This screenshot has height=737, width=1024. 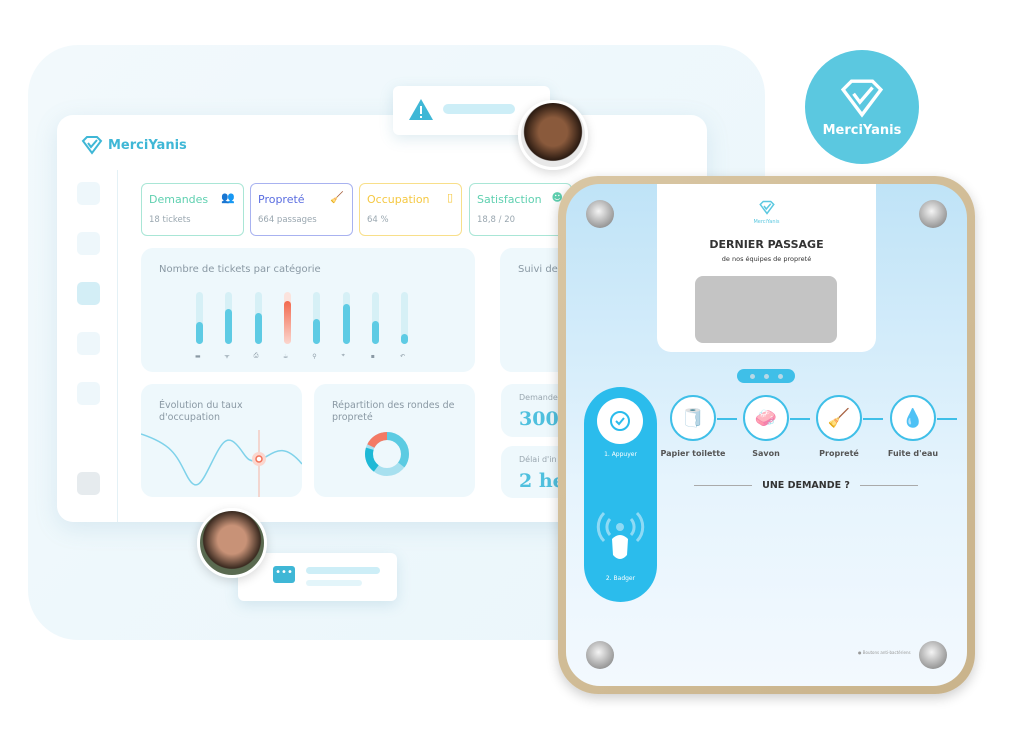 What do you see at coordinates (372, 356) in the screenshot?
I see `camera-icon: ▪` at bounding box center [372, 356].